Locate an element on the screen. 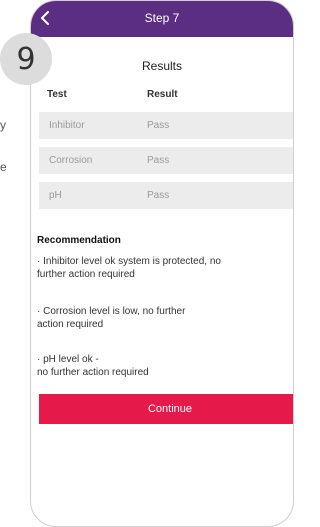 This screenshot has height=527, width=320. result-row: pH Pass is located at coordinates (166, 195).